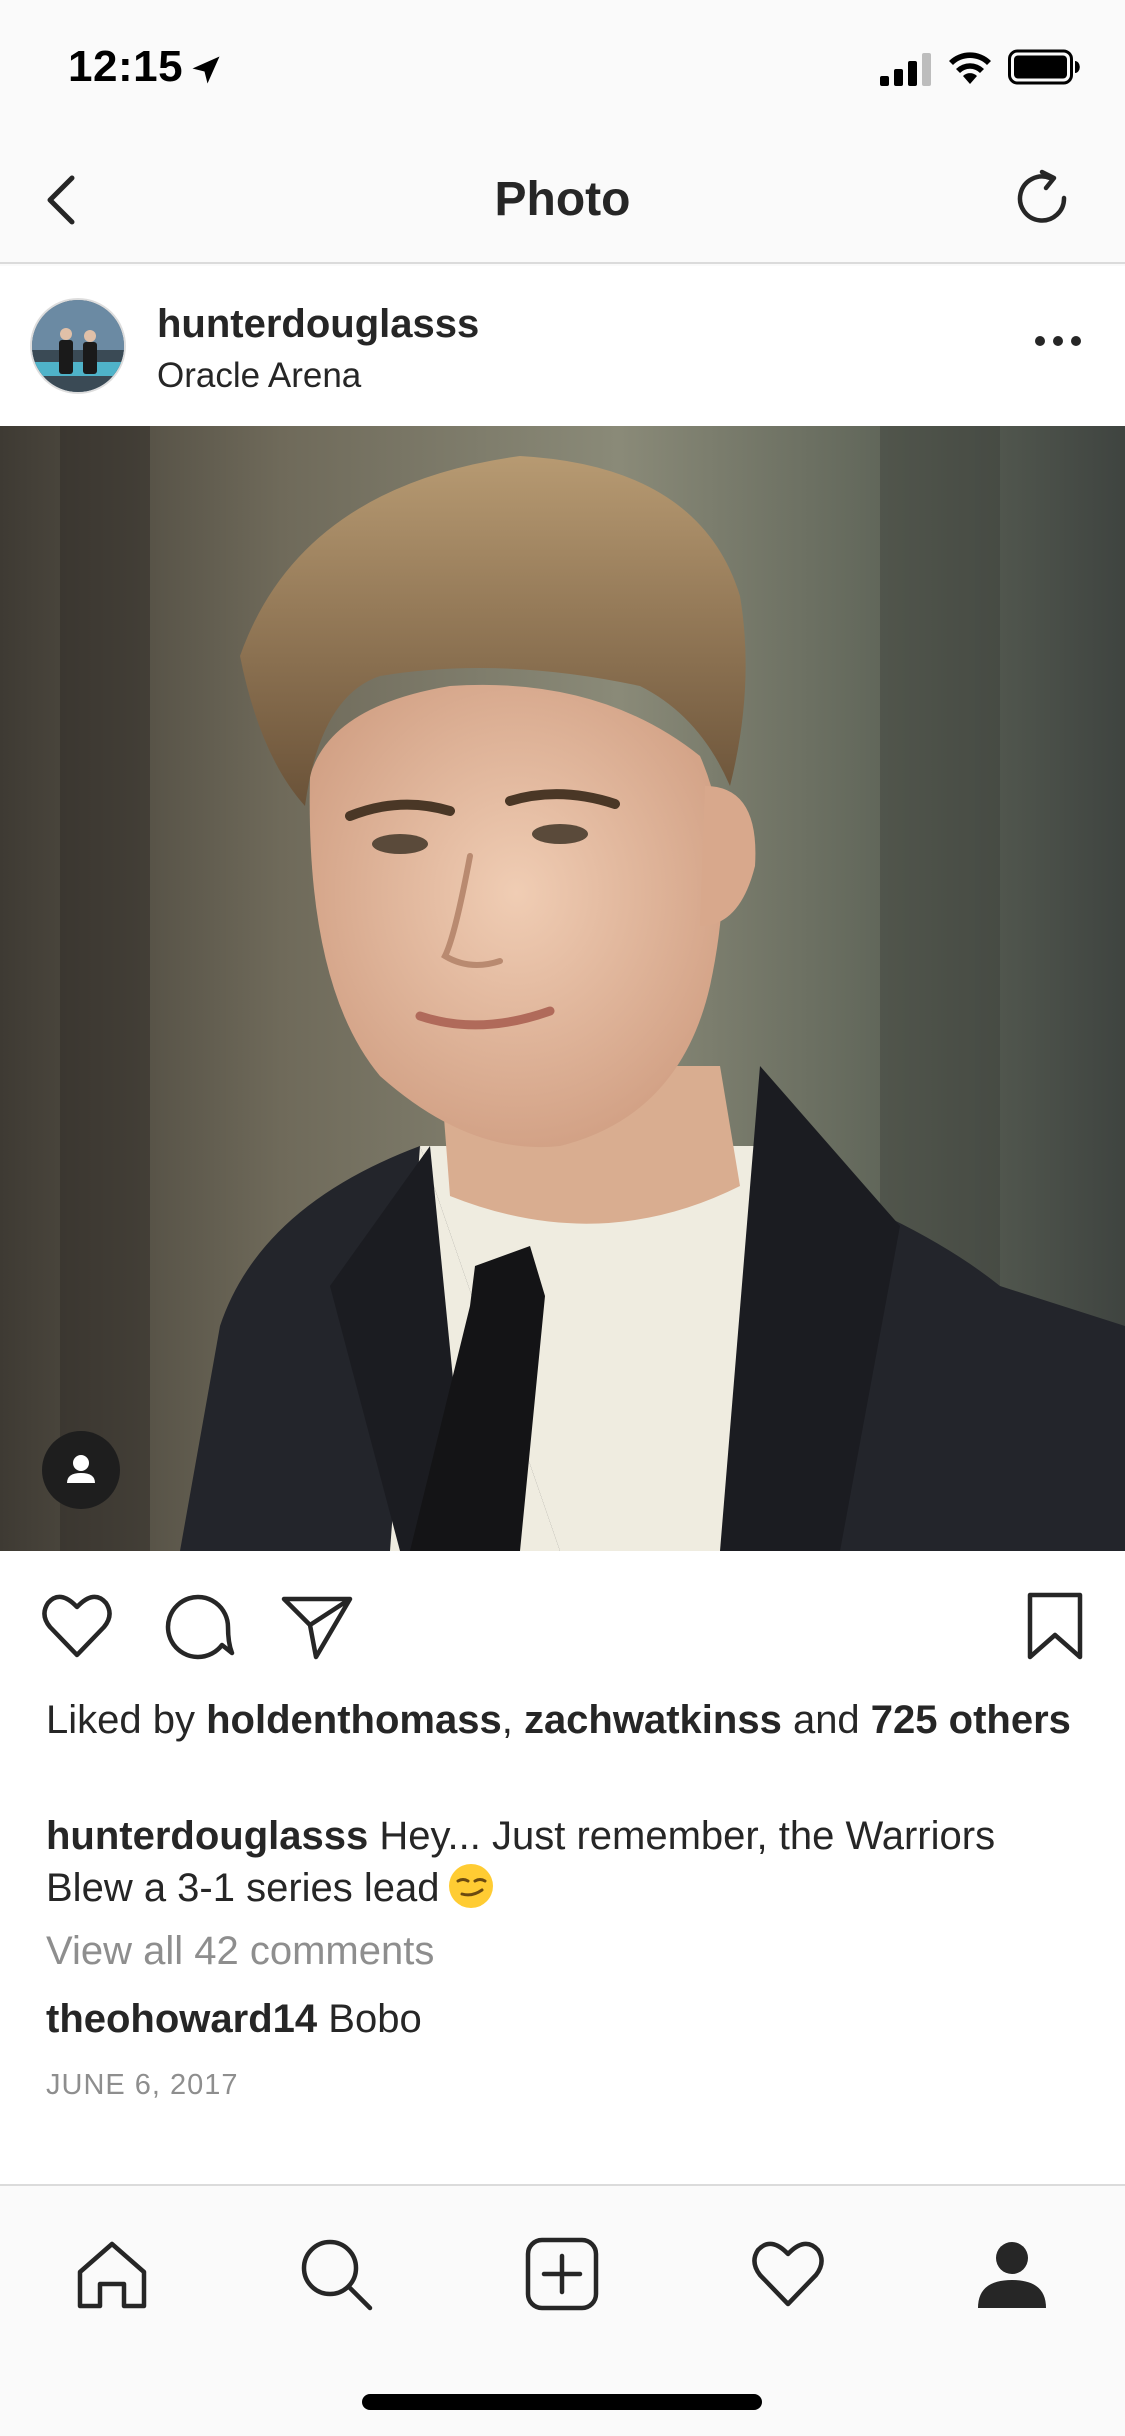 The height and width of the screenshot is (2436, 1125). Describe the element at coordinates (181, 2019) in the screenshot. I see `comment-username: theohoward14` at that location.